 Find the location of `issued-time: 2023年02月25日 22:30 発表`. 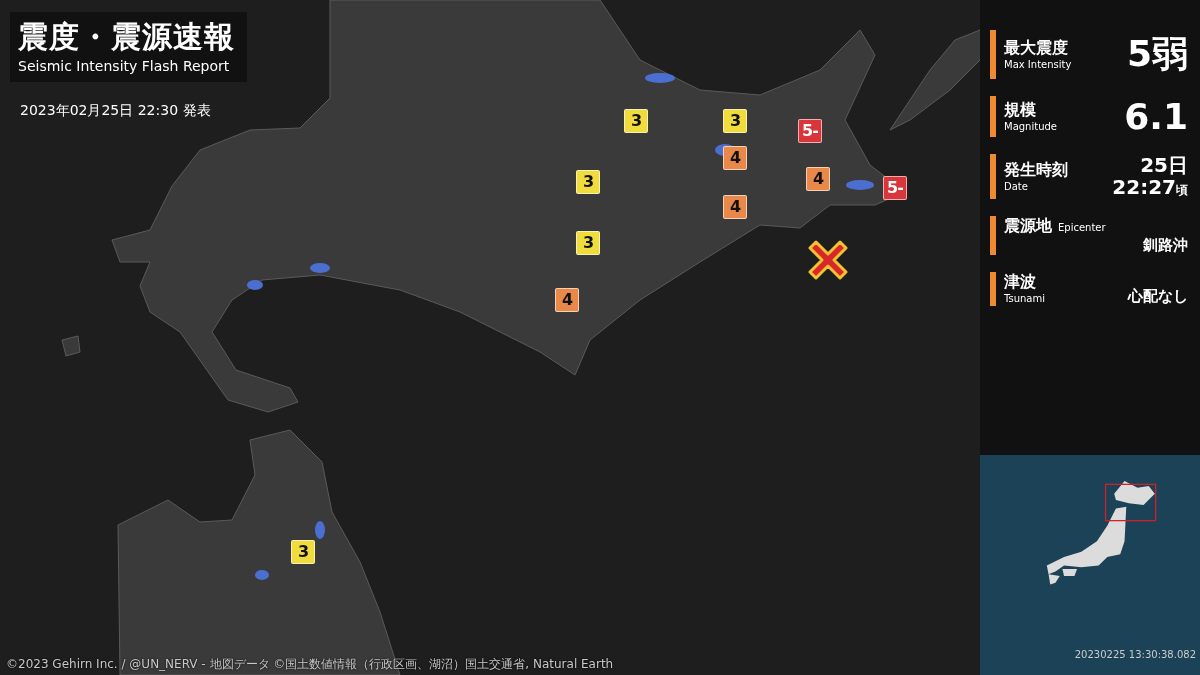

issued-time: 2023年02月25日 22:30 発表 is located at coordinates (115, 111).